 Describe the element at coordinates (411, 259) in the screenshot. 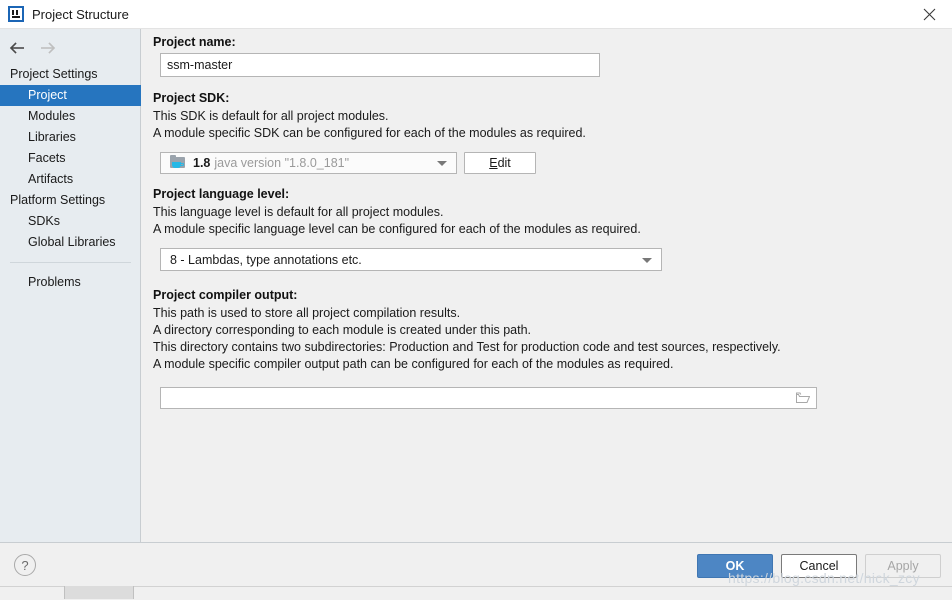

I see `language-level-combobox: 8 - Lambdas, type annotations etc.` at that location.